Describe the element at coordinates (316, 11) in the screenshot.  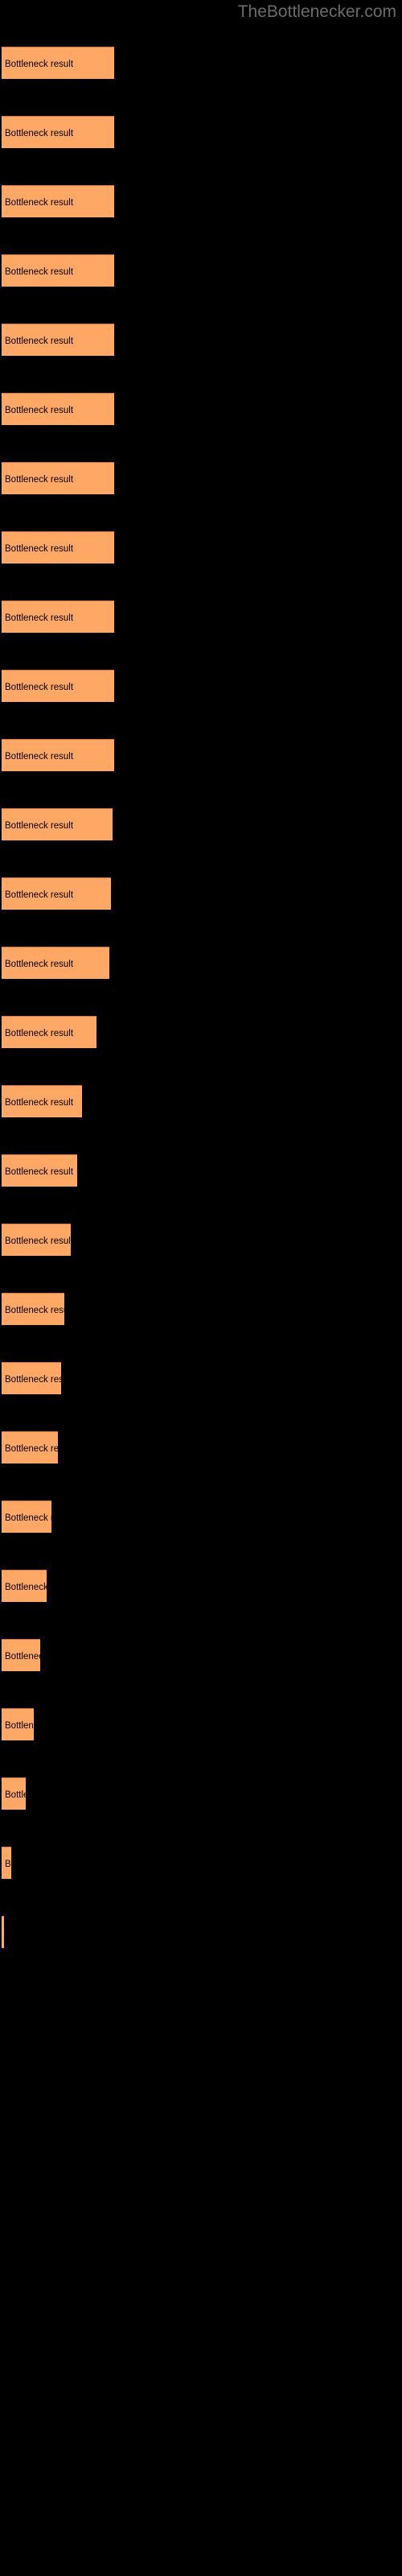
I see `site-title: TheBottlenecker.com` at that location.